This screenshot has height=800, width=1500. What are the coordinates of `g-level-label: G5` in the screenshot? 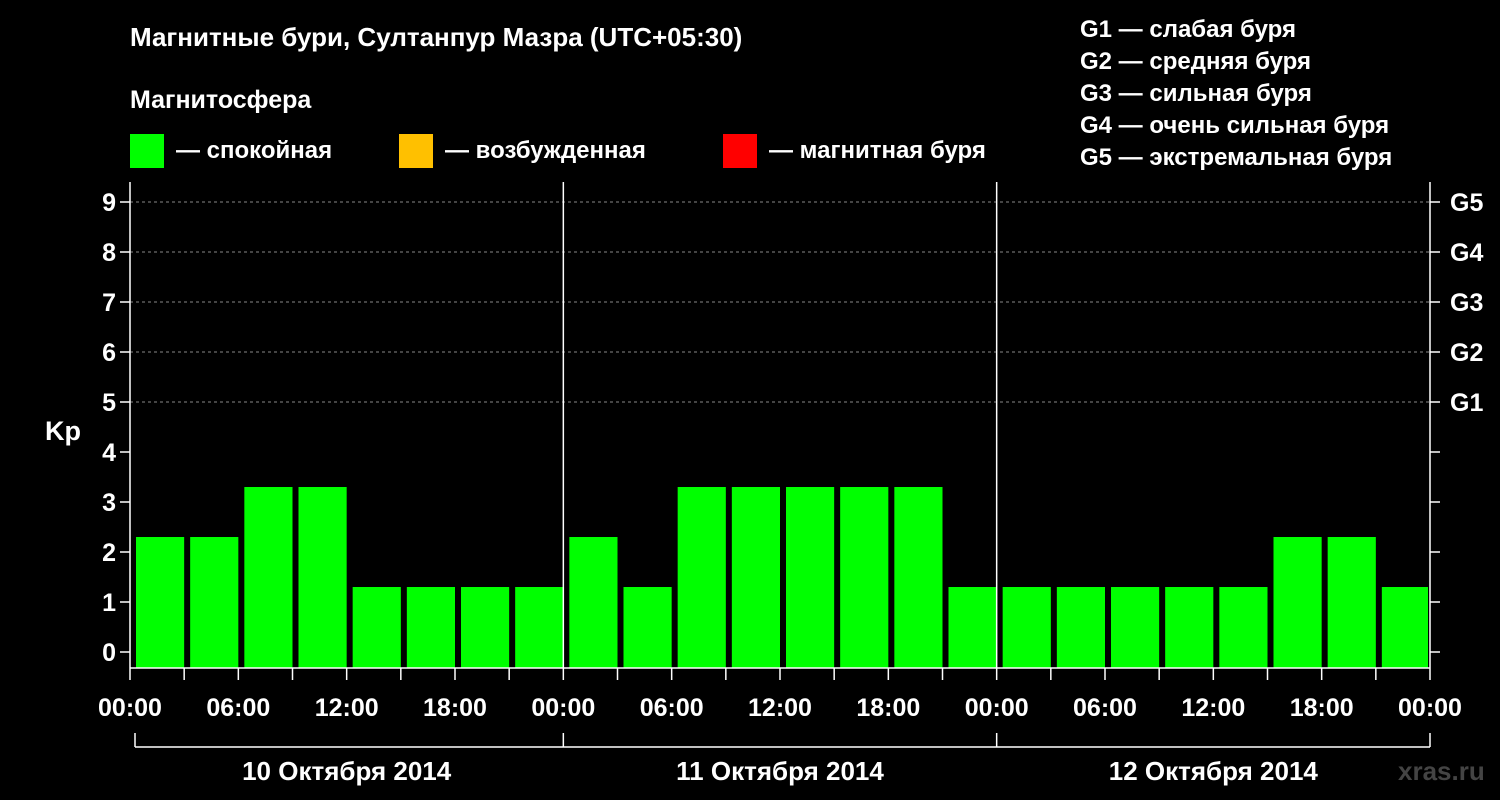 It's located at (1466, 203).